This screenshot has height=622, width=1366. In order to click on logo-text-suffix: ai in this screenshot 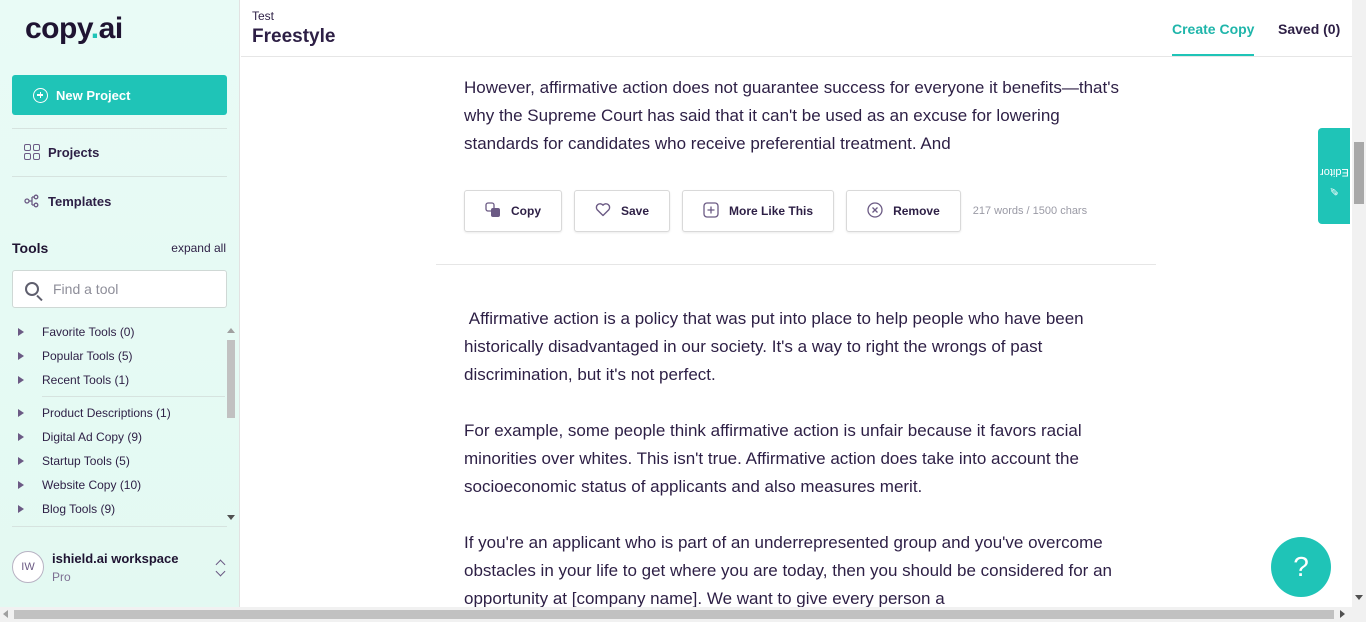, I will do `click(111, 28)`.